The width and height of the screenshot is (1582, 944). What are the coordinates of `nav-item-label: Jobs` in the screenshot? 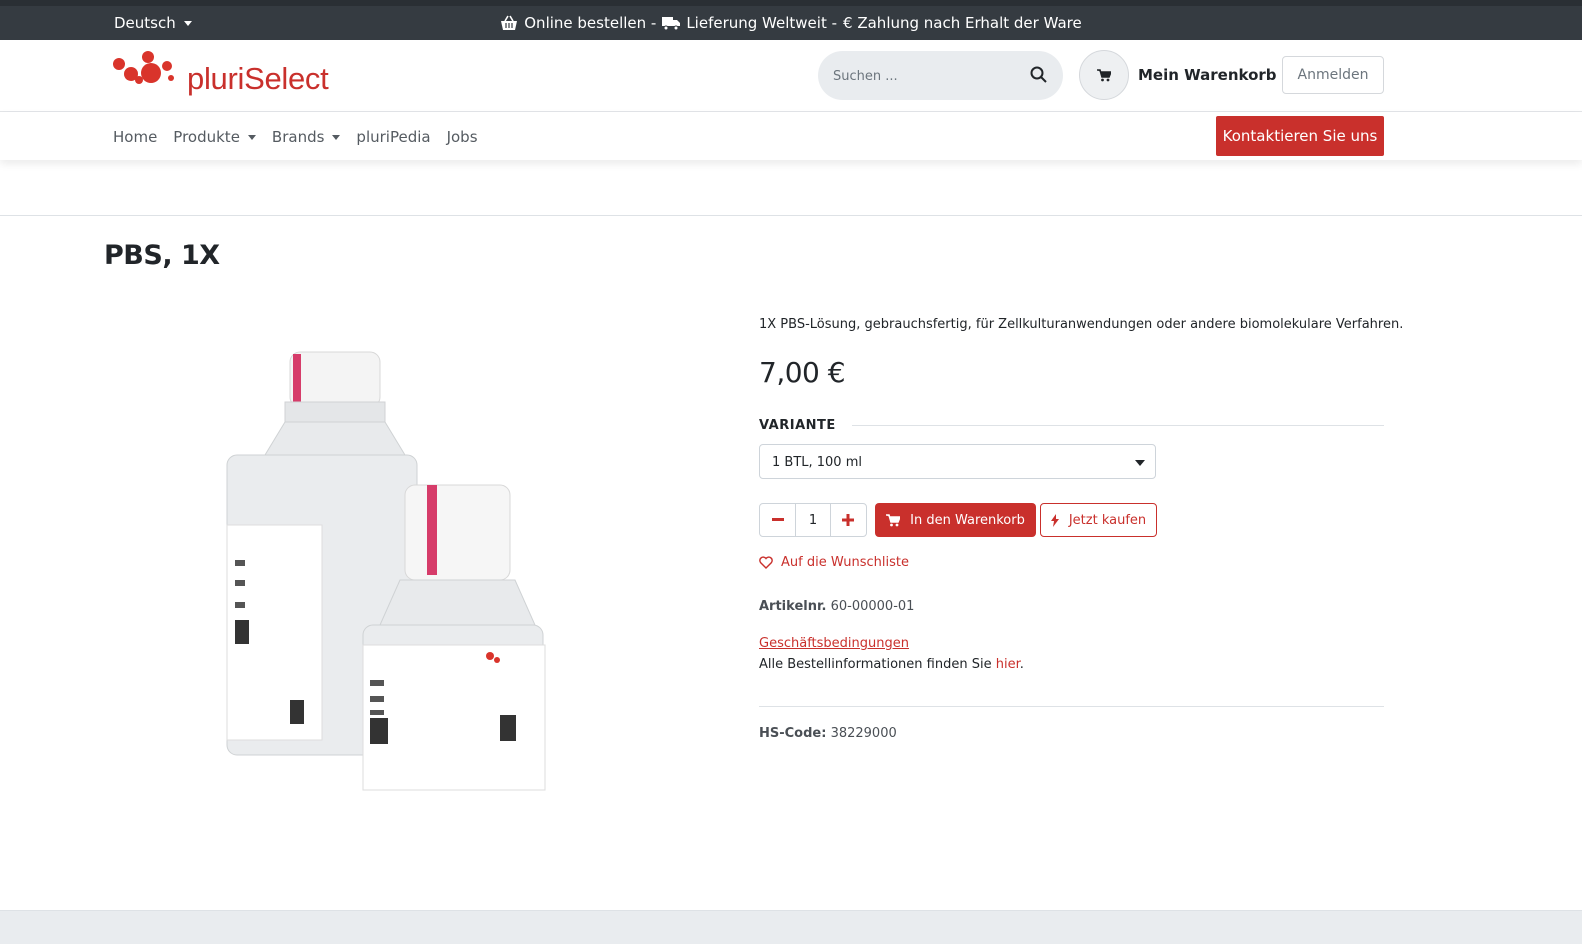 It's located at (462, 137).